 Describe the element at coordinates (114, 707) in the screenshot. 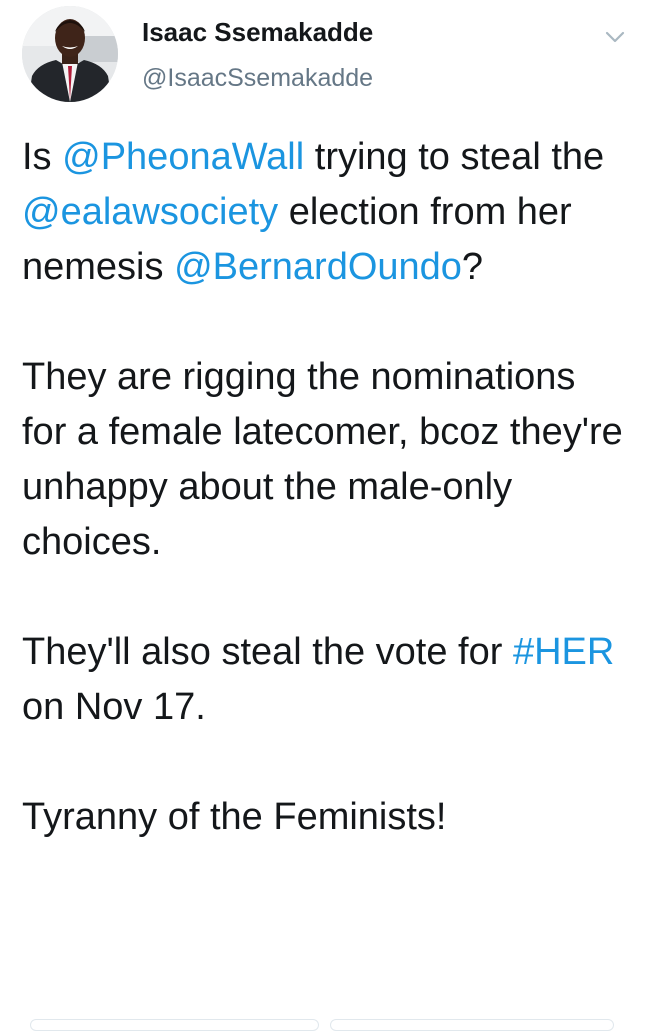

I see `text-segment: on Nov 17.` at that location.